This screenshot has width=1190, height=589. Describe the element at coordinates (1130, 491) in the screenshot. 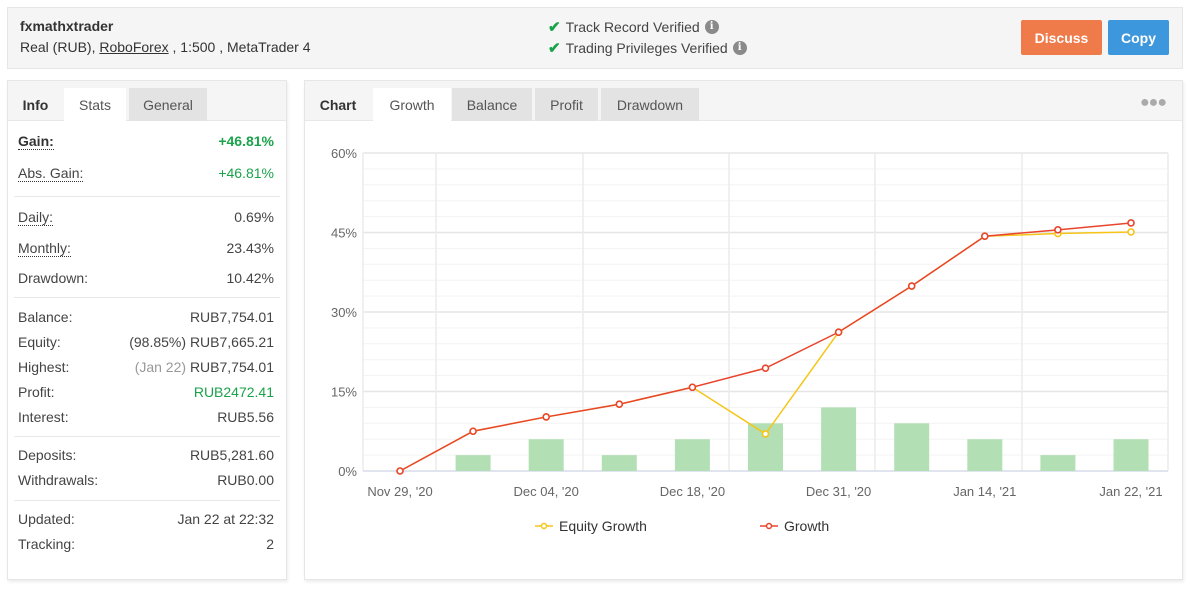

I see `x-tick-label: Jan 22, '21` at that location.